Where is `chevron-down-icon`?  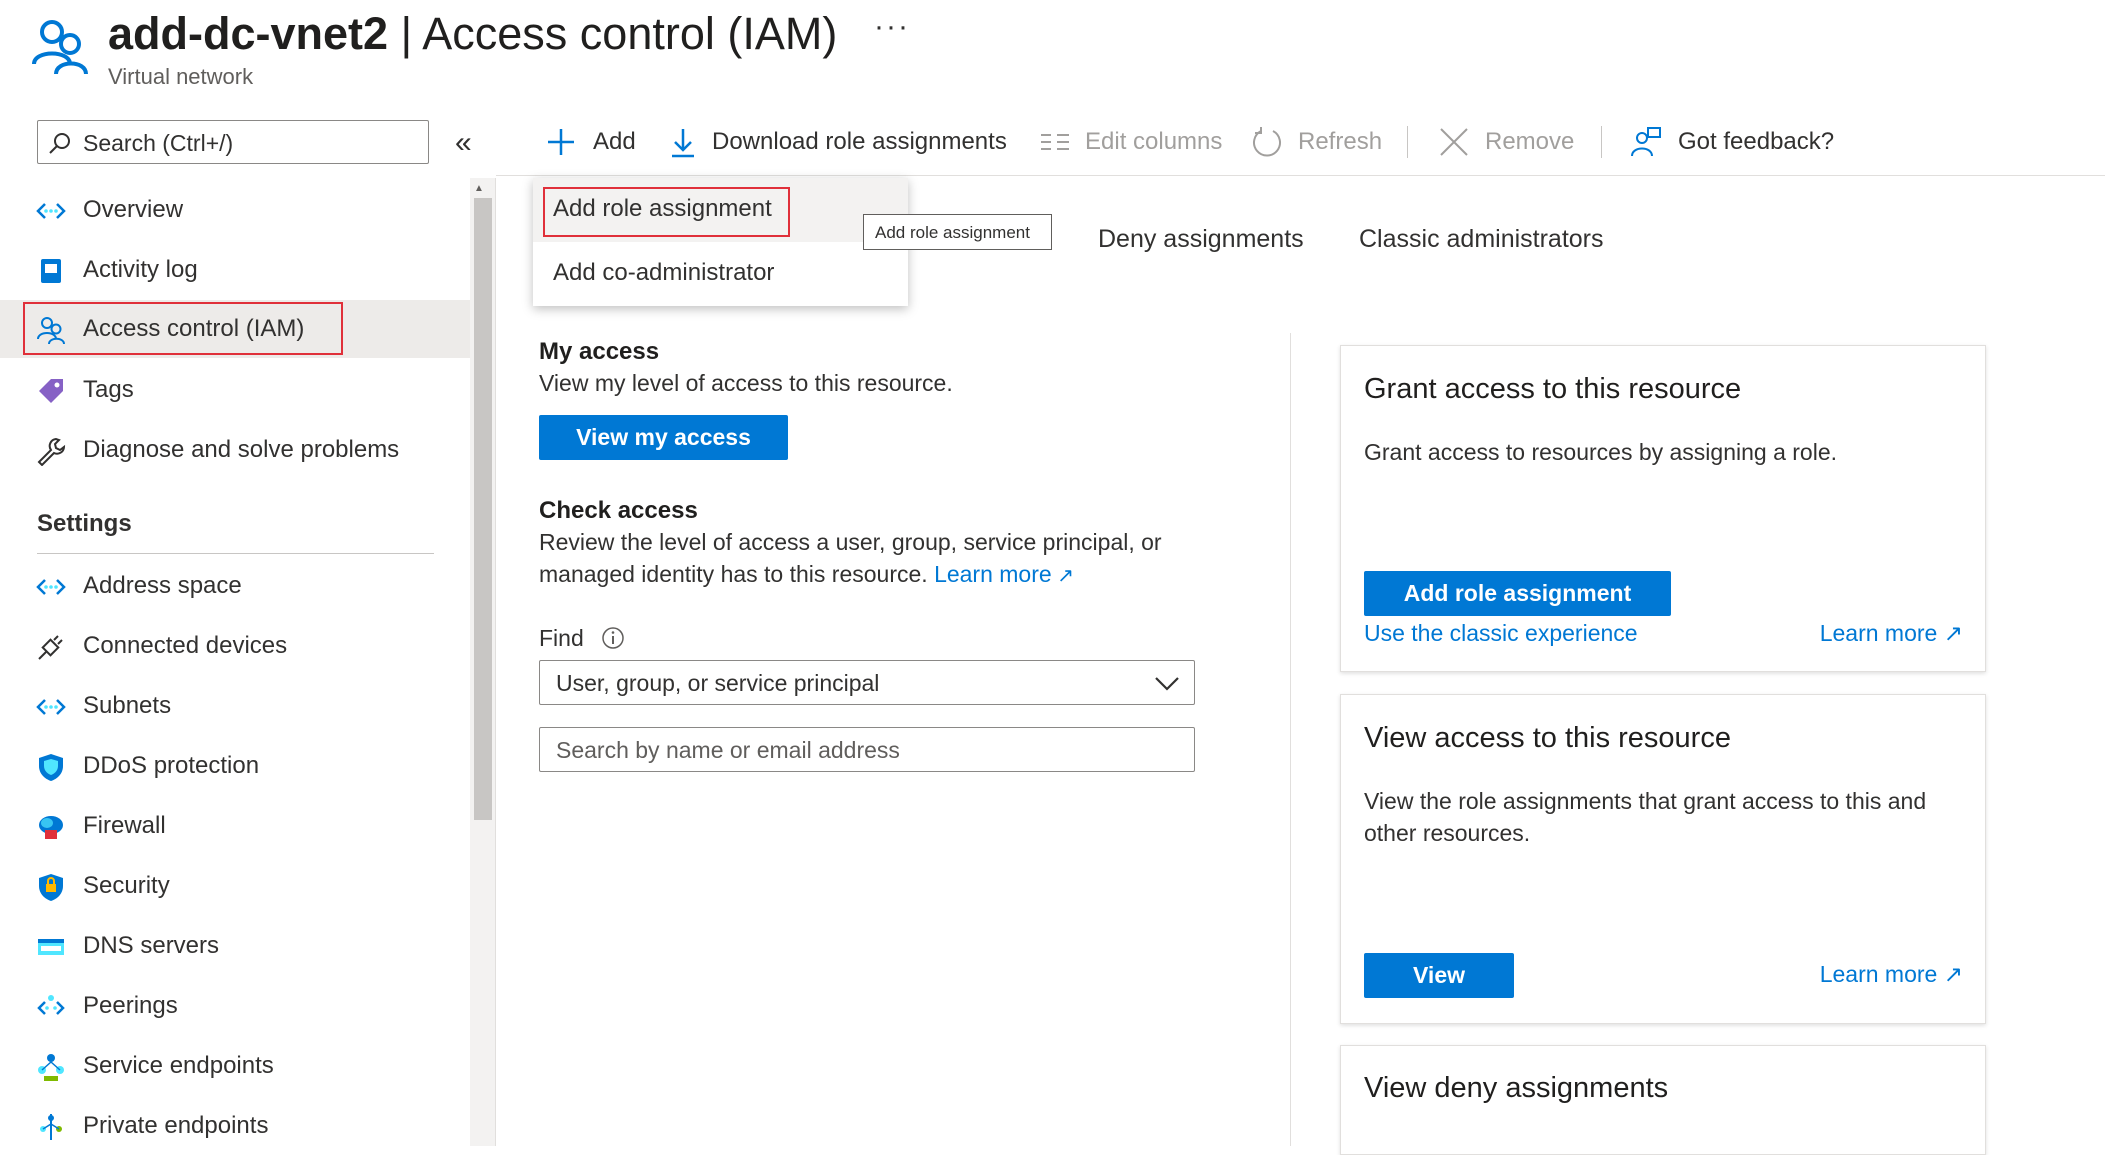 chevron-down-icon is located at coordinates (1167, 683).